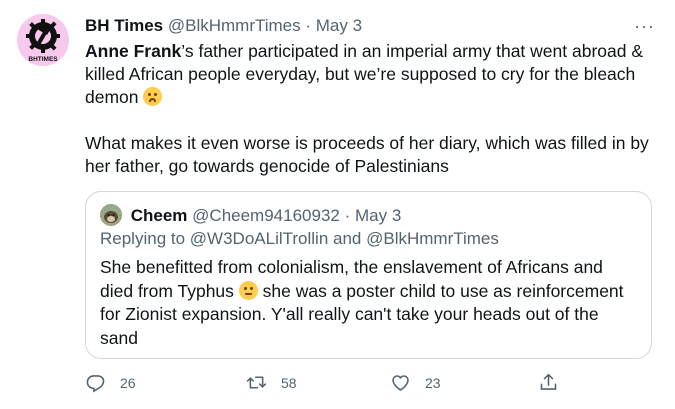  Describe the element at coordinates (159, 215) in the screenshot. I see `quote-author-name: Cheem` at that location.